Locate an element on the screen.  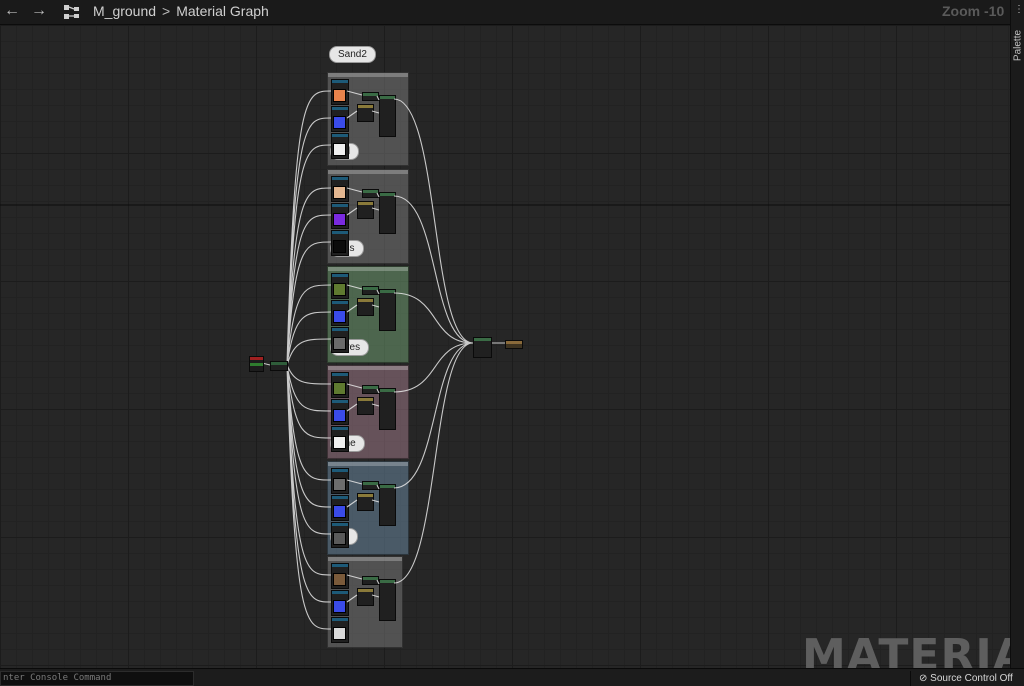
back-button: ← is located at coordinates (12, 11).